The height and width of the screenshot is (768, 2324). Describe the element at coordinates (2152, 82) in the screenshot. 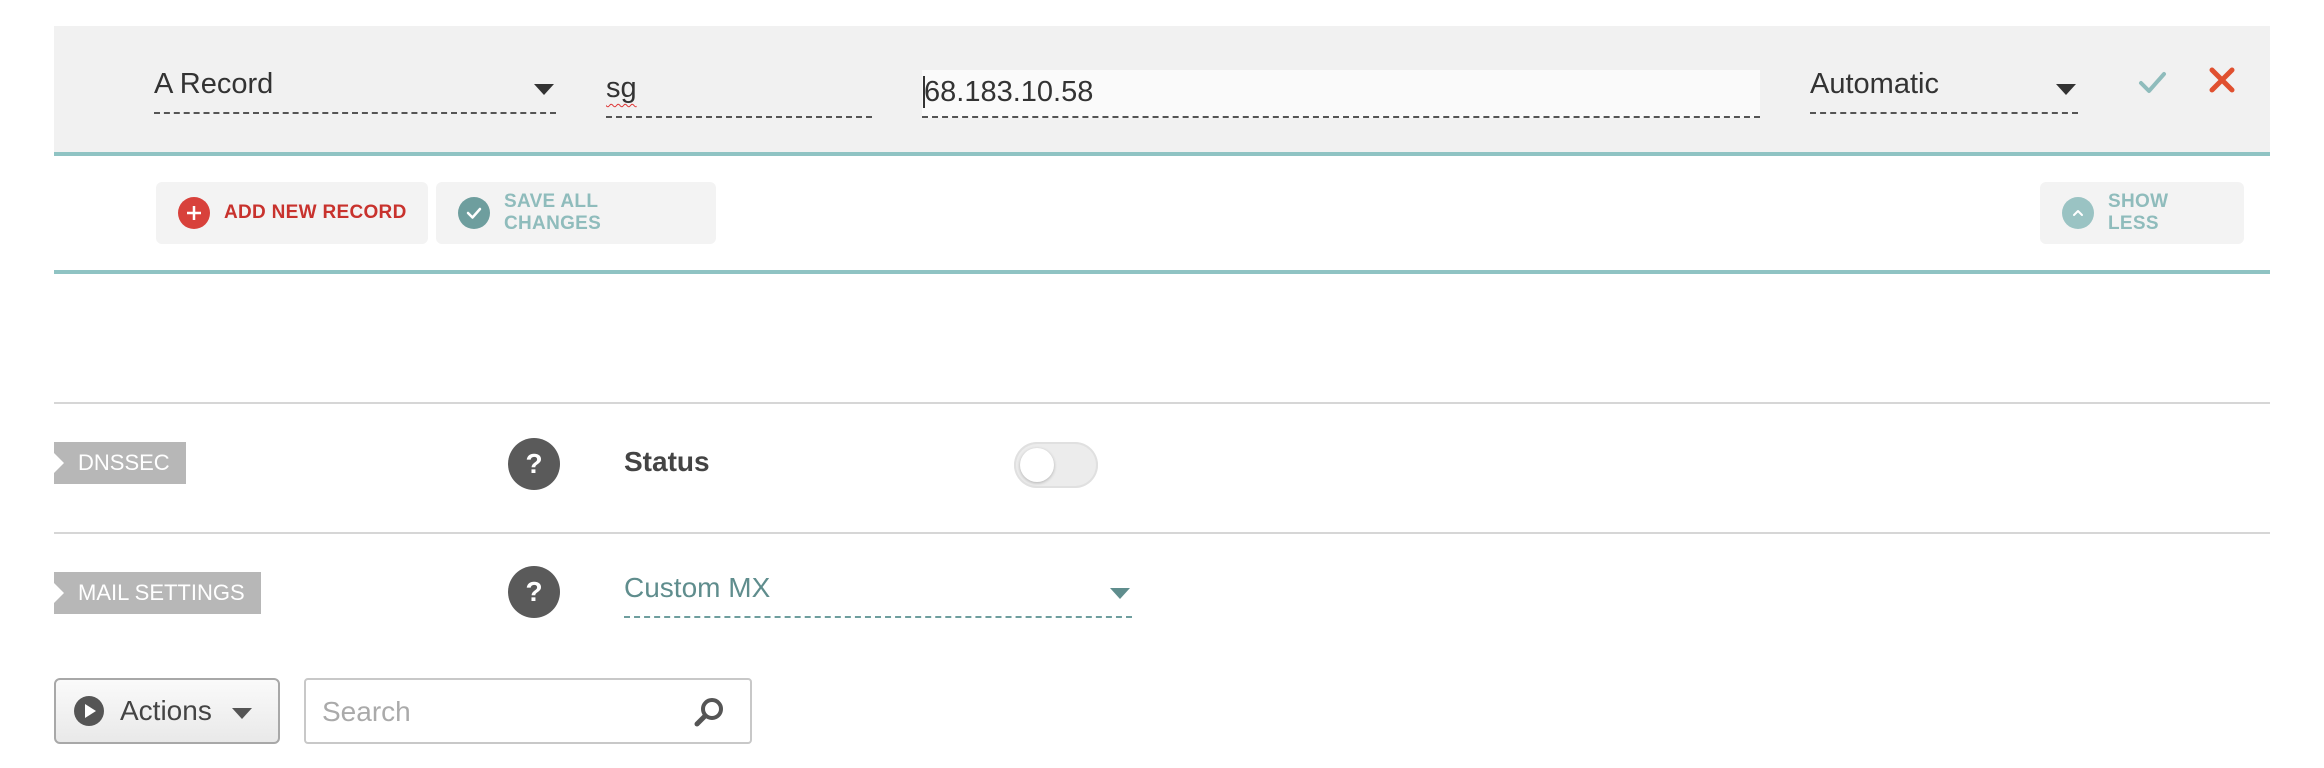

I see `check-icon` at that location.